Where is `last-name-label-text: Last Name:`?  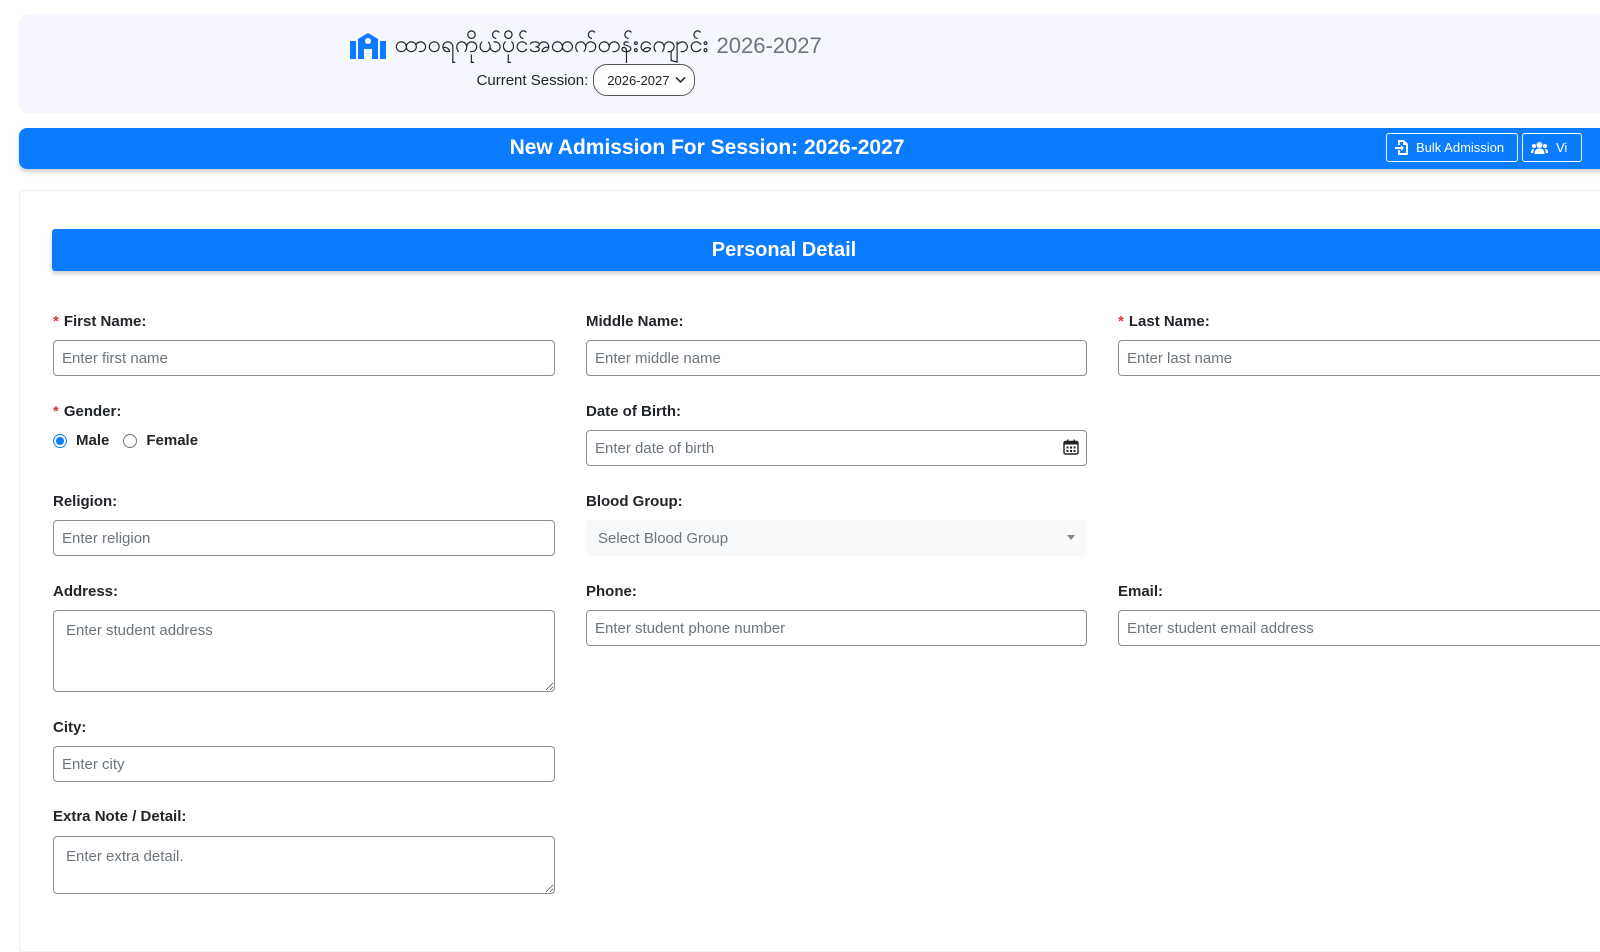
last-name-label-text: Last Name: is located at coordinates (1169, 321).